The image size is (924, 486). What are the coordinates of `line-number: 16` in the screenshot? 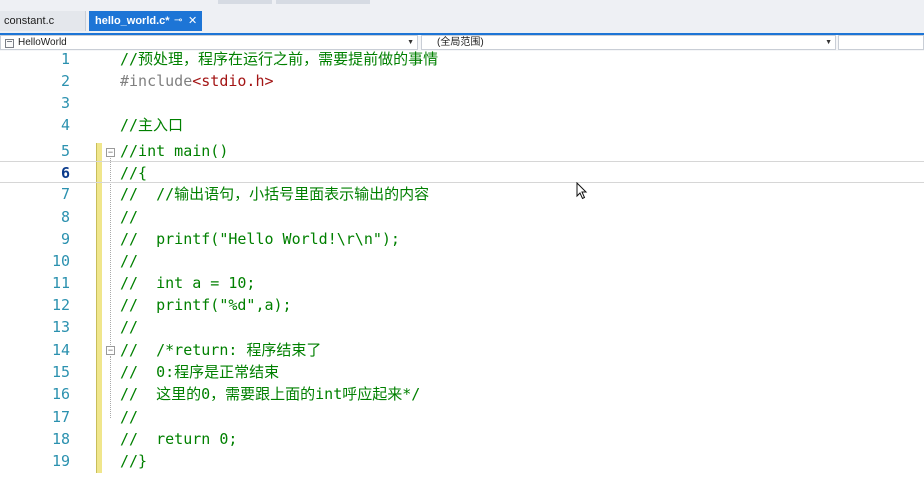 It's located at (60, 394).